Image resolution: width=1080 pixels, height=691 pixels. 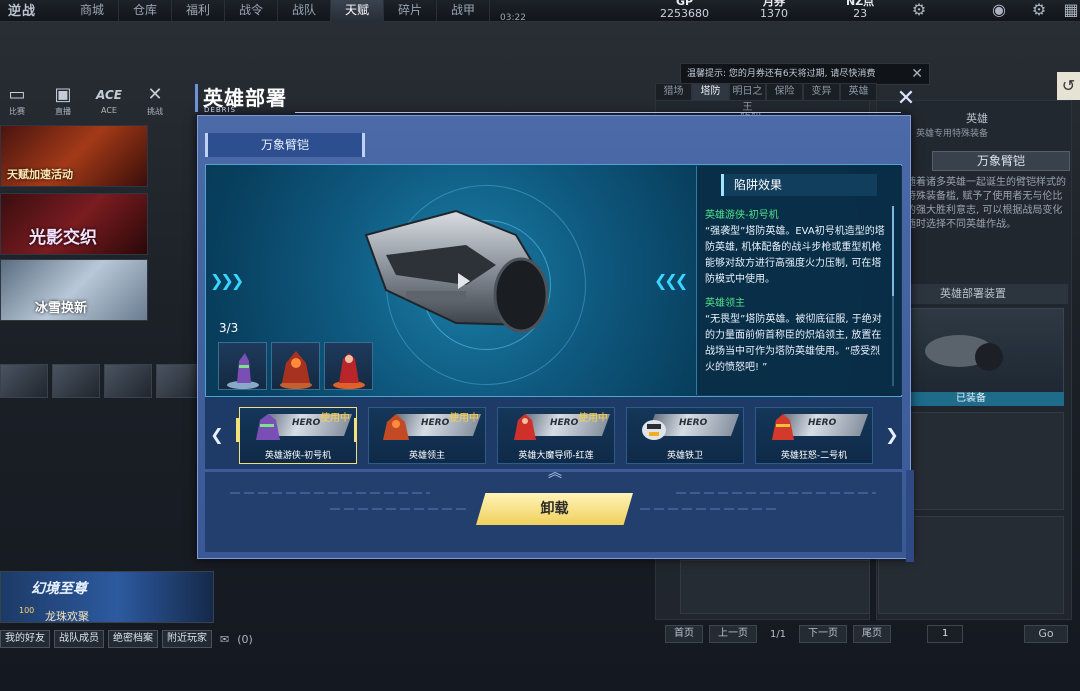 I want to click on nav-tab-battlepass: 战令, so click(x=251, y=11).